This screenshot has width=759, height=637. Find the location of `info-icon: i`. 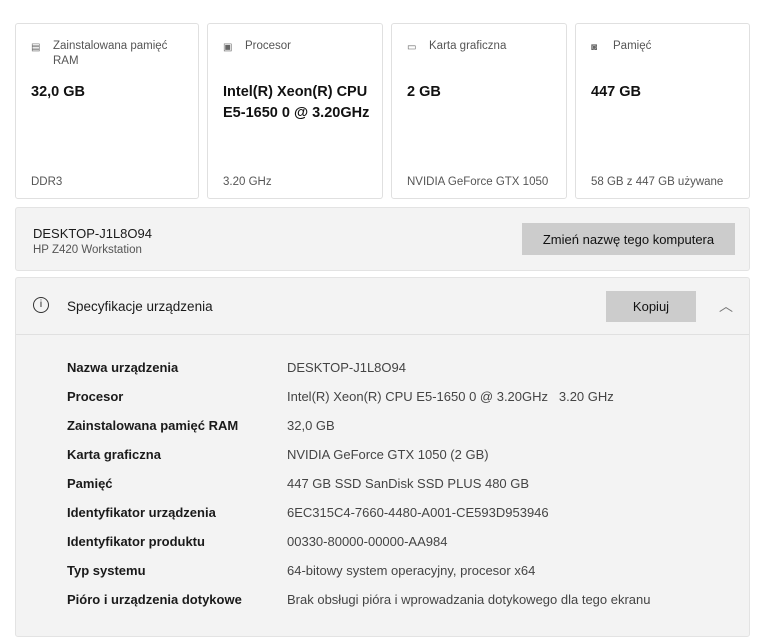

info-icon: i is located at coordinates (41, 305).